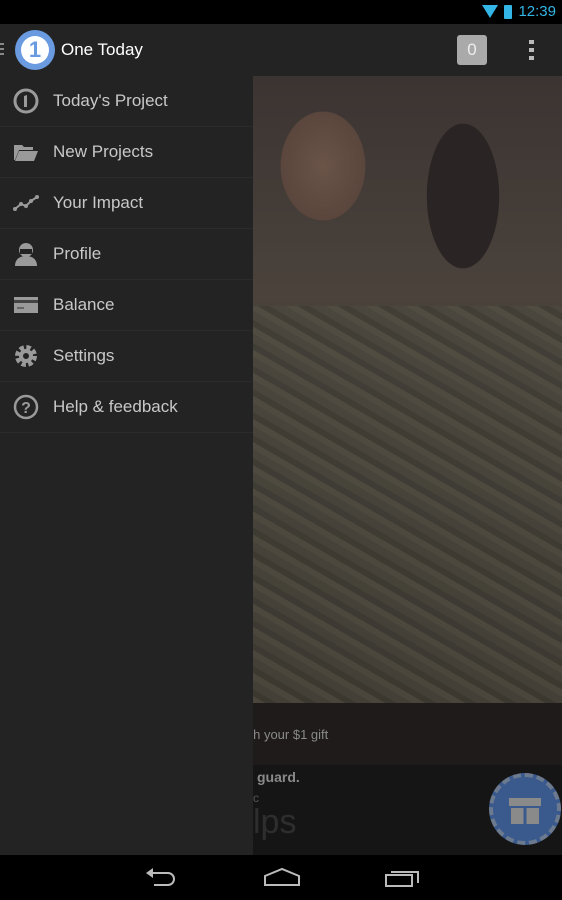  What do you see at coordinates (26, 152) in the screenshot?
I see `folder-open-icon` at bounding box center [26, 152].